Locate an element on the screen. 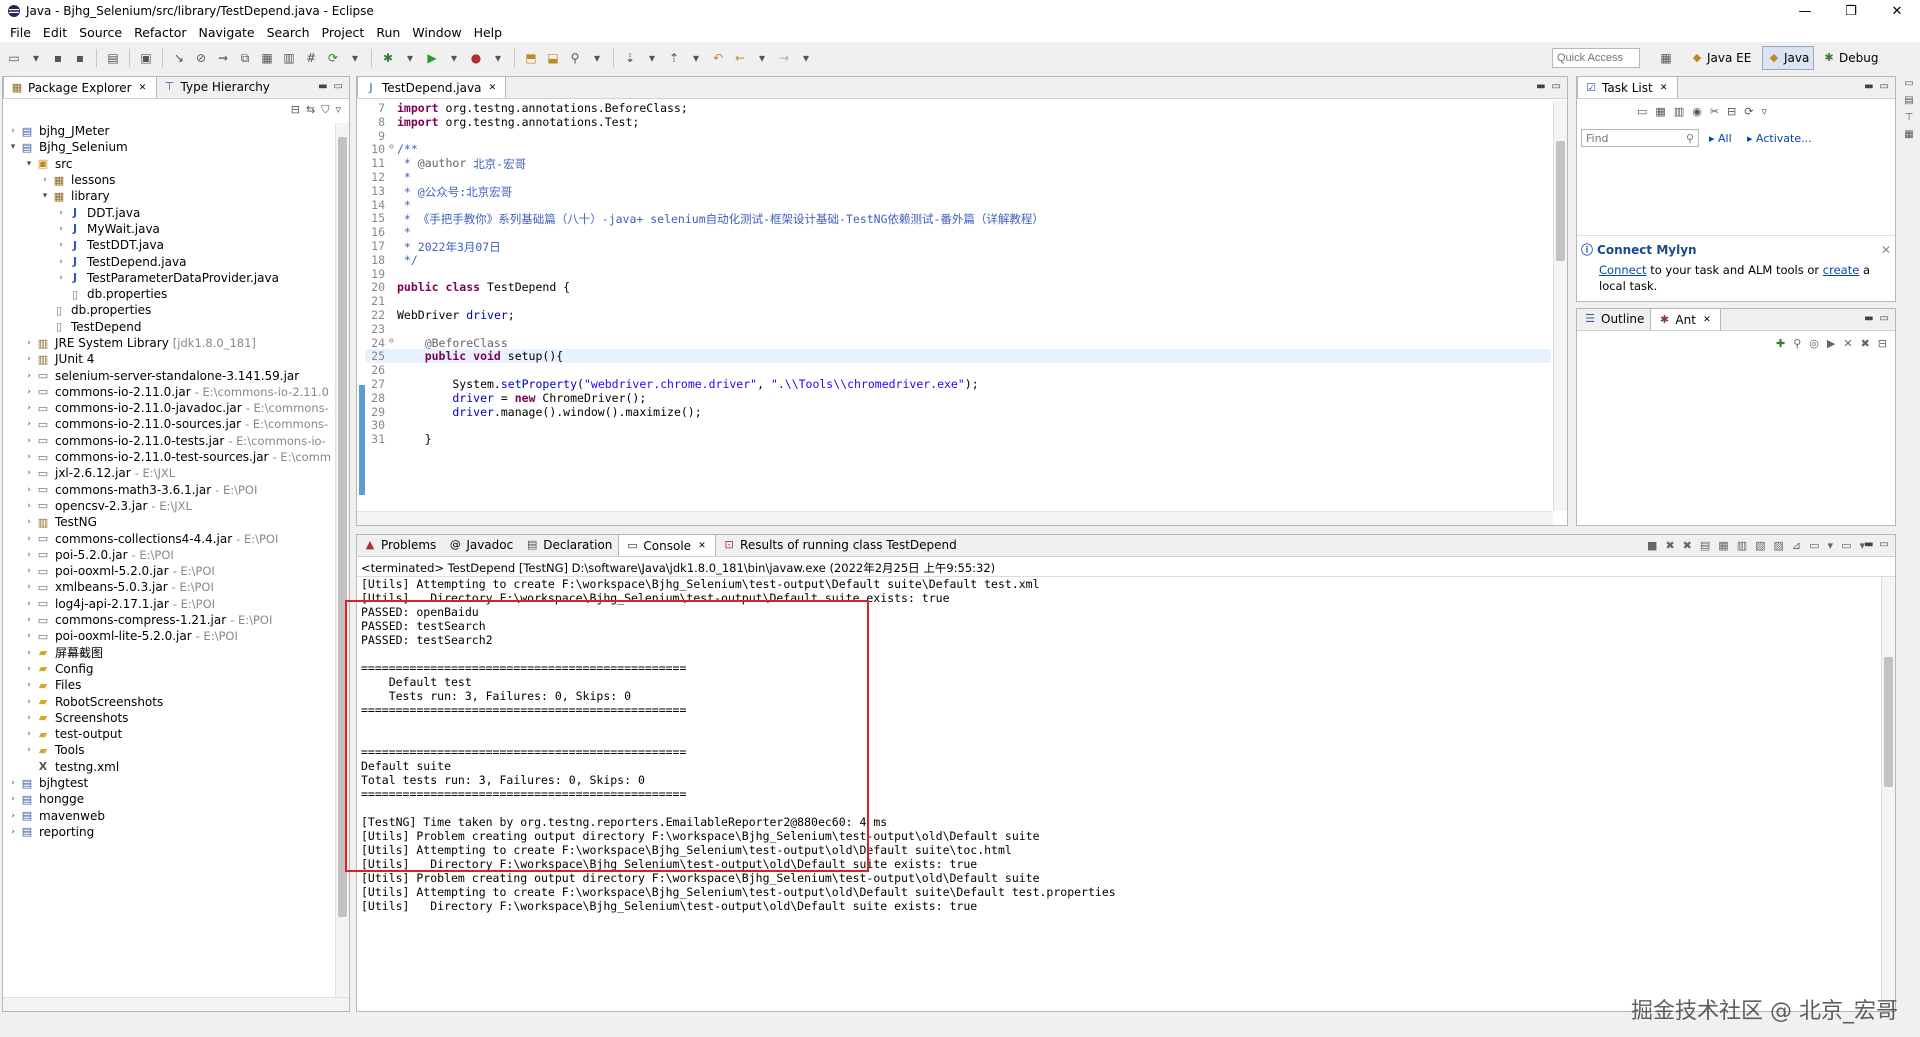  tree-item: › ▰ Config is located at coordinates (169, 669).